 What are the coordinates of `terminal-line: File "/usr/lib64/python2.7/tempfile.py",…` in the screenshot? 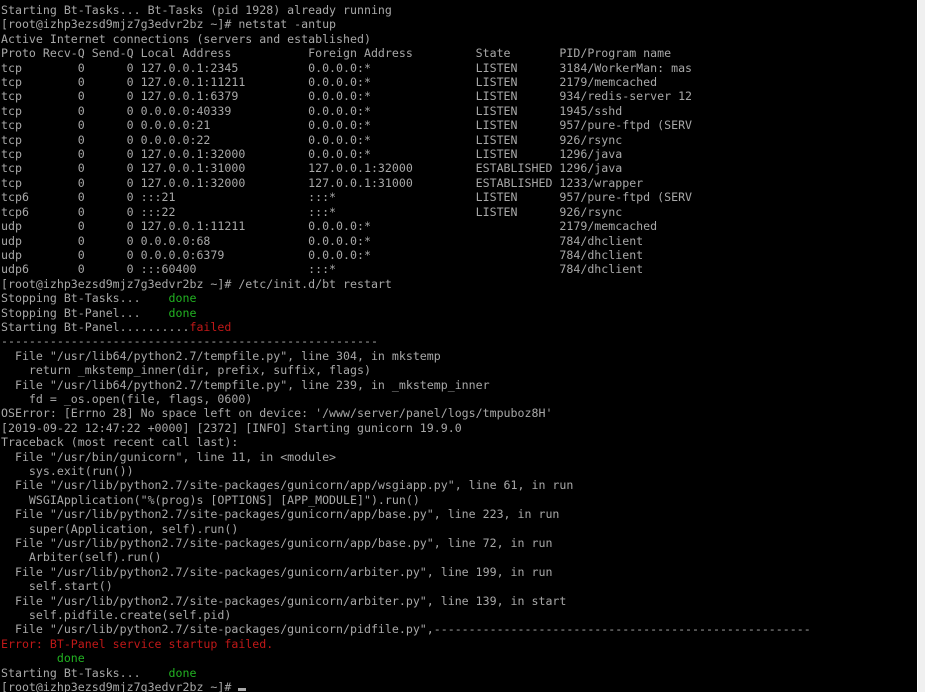 It's located at (406, 356).